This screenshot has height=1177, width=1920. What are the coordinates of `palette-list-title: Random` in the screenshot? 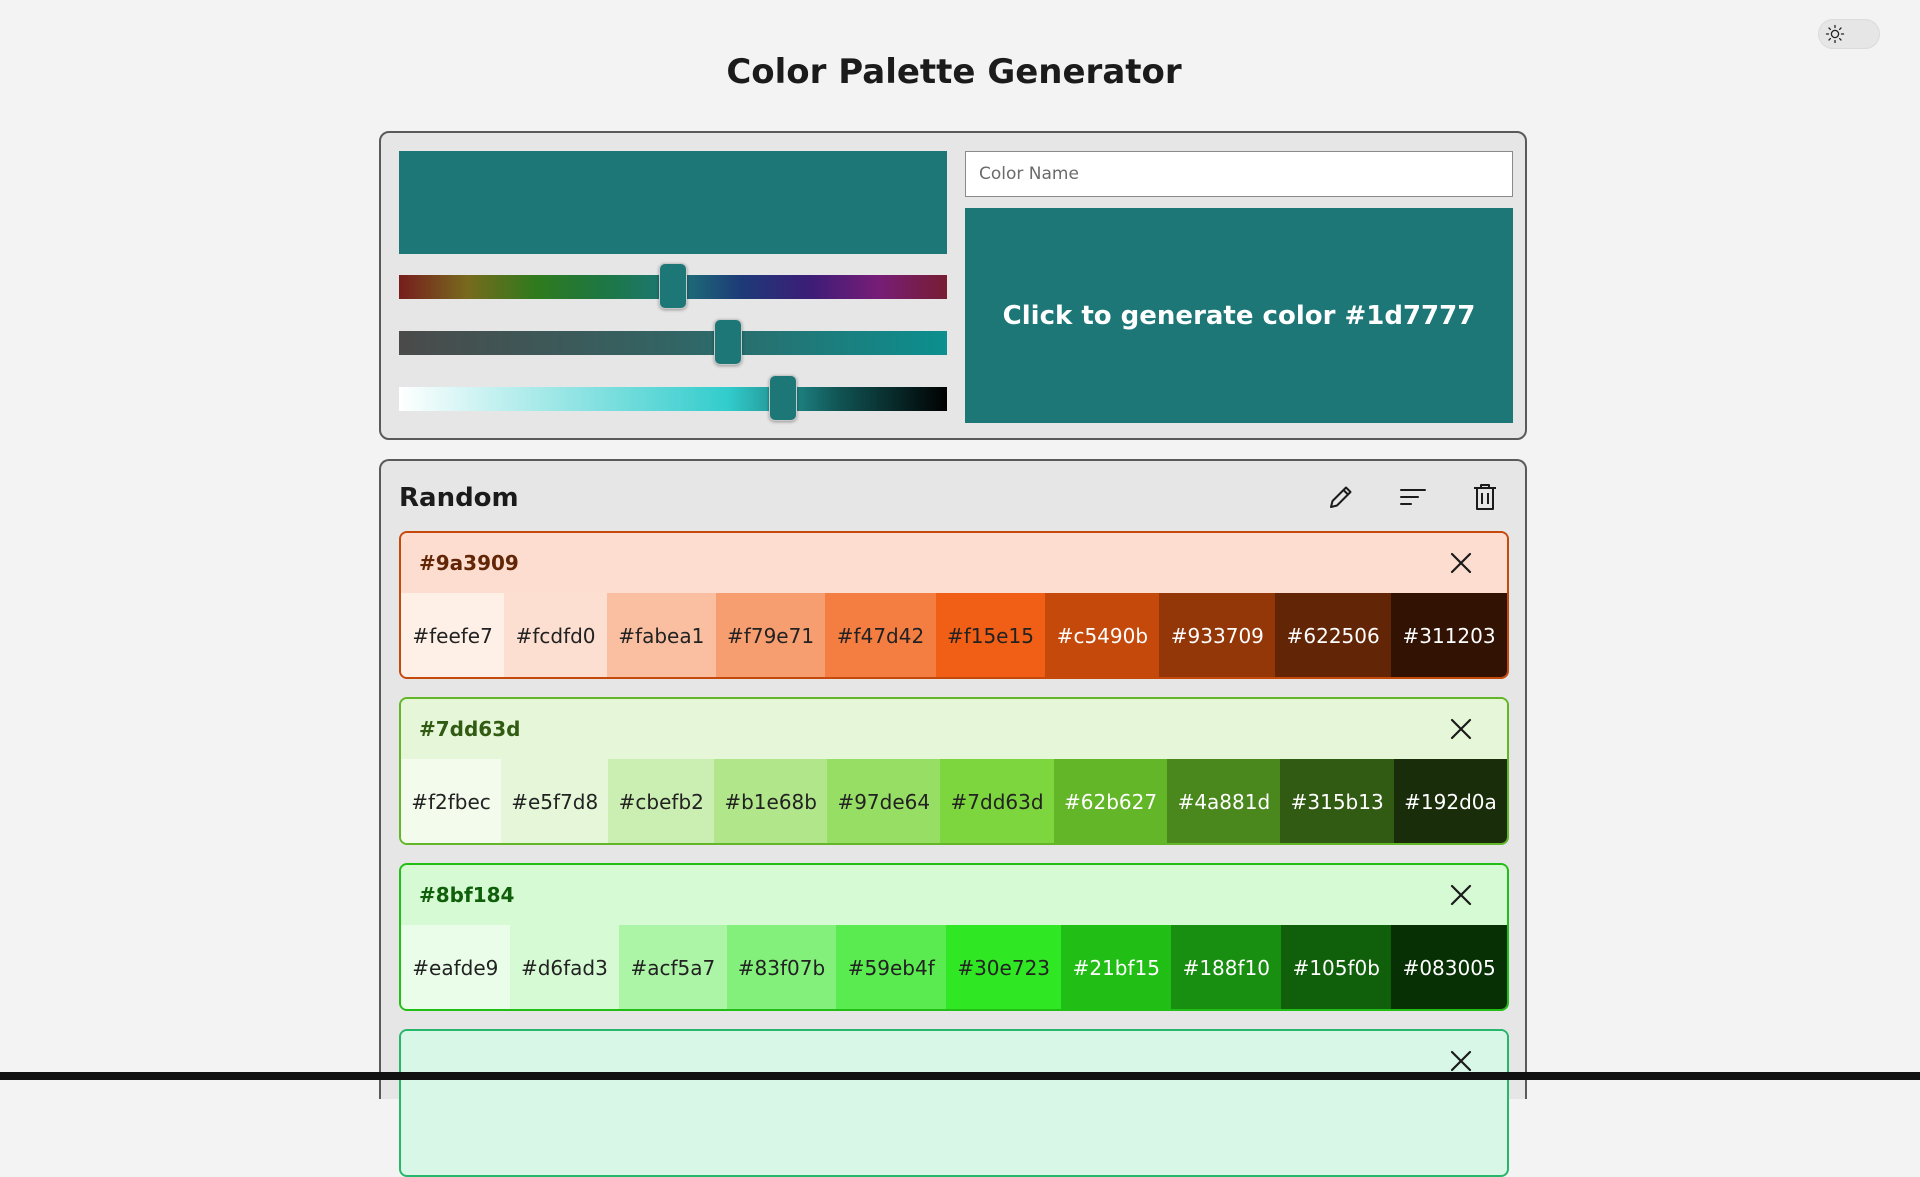 It's located at (459, 498).